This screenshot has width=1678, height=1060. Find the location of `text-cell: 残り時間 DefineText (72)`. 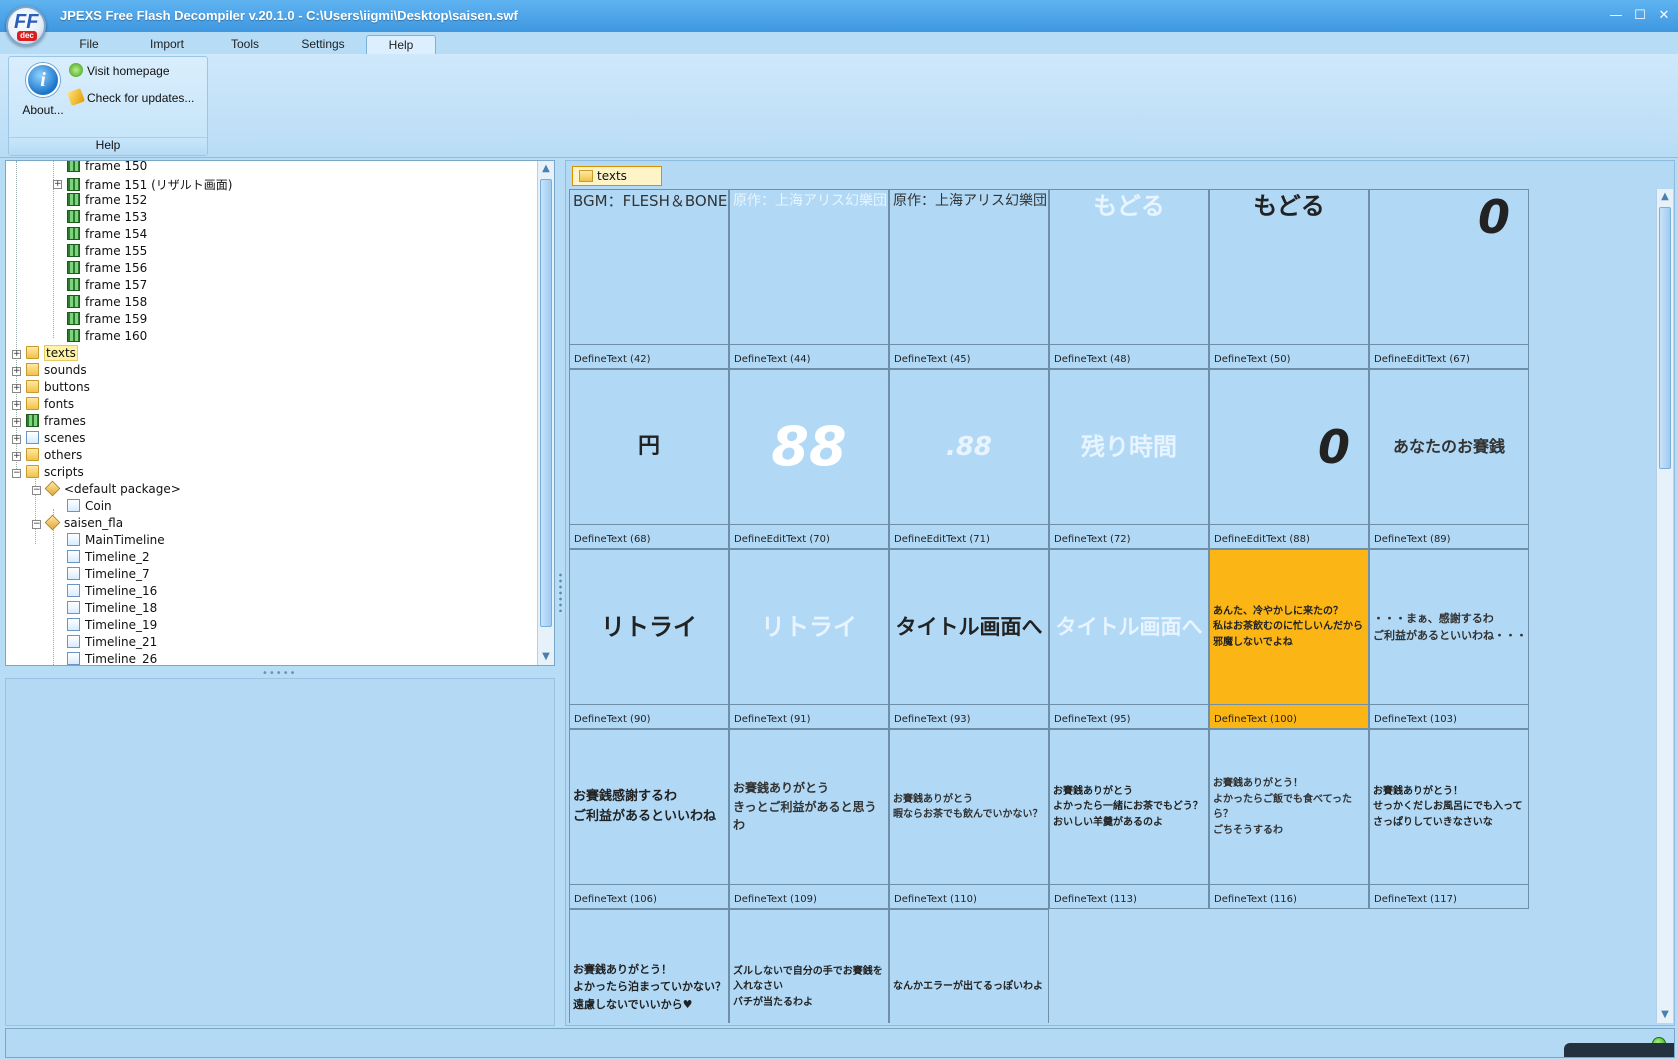

text-cell: 残り時間 DefineText (72) is located at coordinates (1129, 459).